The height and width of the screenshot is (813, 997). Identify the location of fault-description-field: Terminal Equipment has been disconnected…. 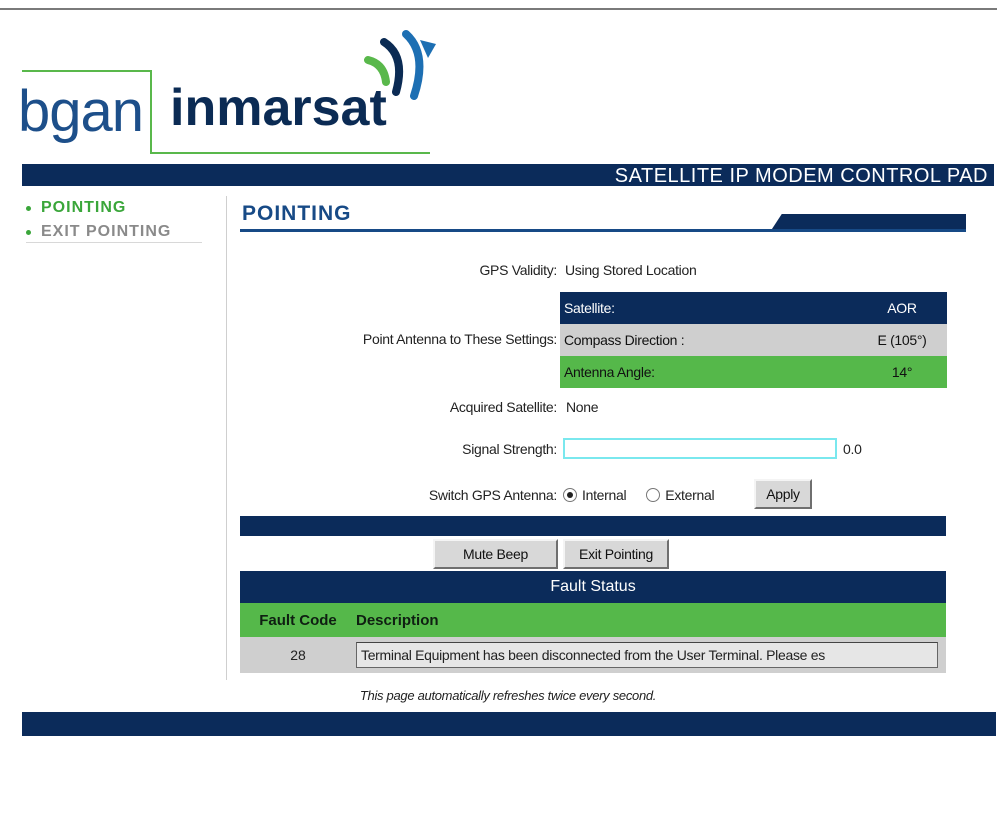
(647, 655).